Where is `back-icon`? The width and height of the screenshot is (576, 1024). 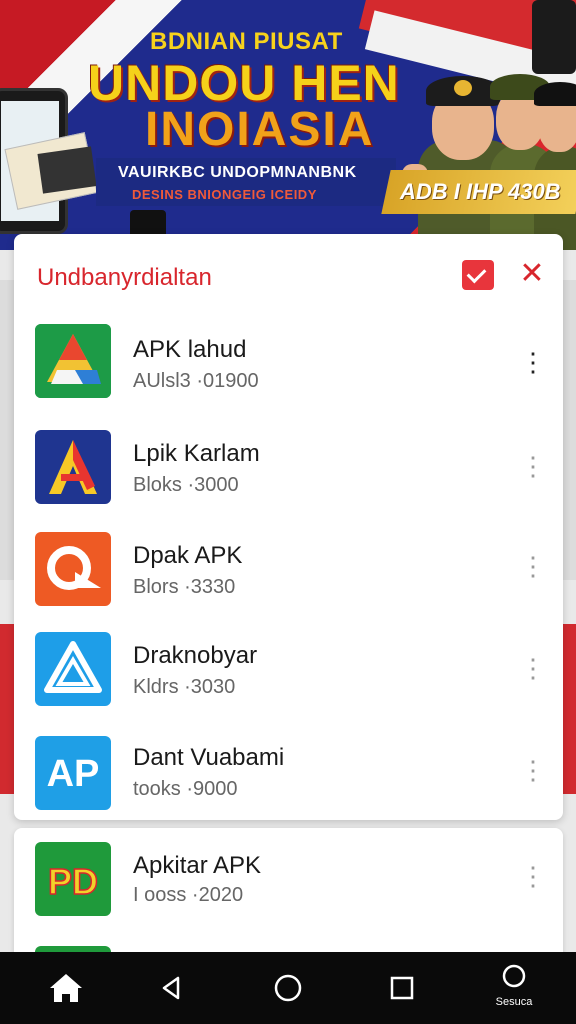 back-icon is located at coordinates (172, 988).